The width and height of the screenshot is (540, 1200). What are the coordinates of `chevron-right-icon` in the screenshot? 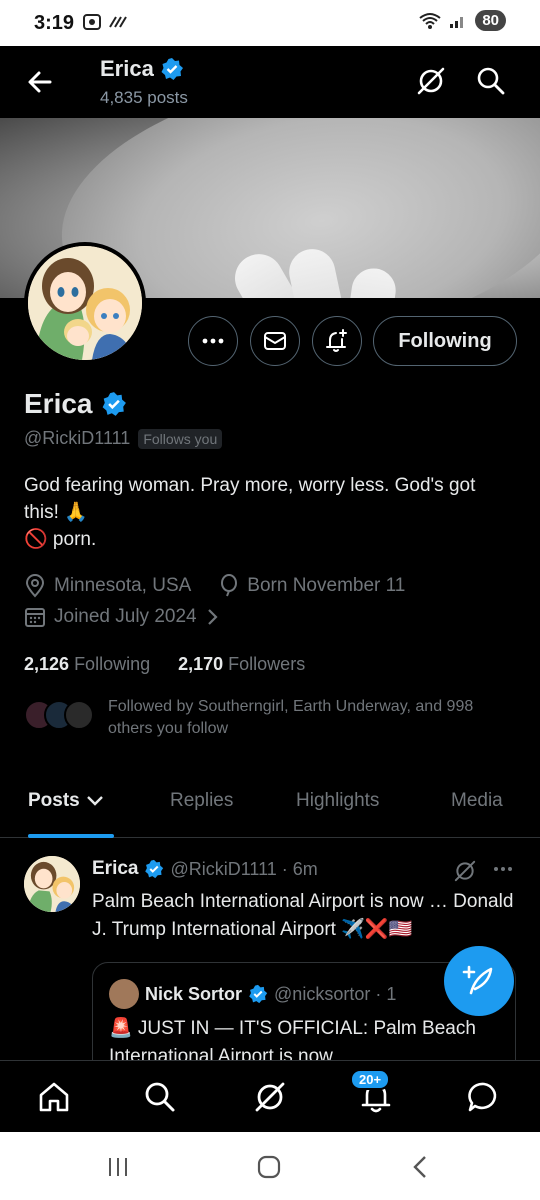 It's located at (212, 617).